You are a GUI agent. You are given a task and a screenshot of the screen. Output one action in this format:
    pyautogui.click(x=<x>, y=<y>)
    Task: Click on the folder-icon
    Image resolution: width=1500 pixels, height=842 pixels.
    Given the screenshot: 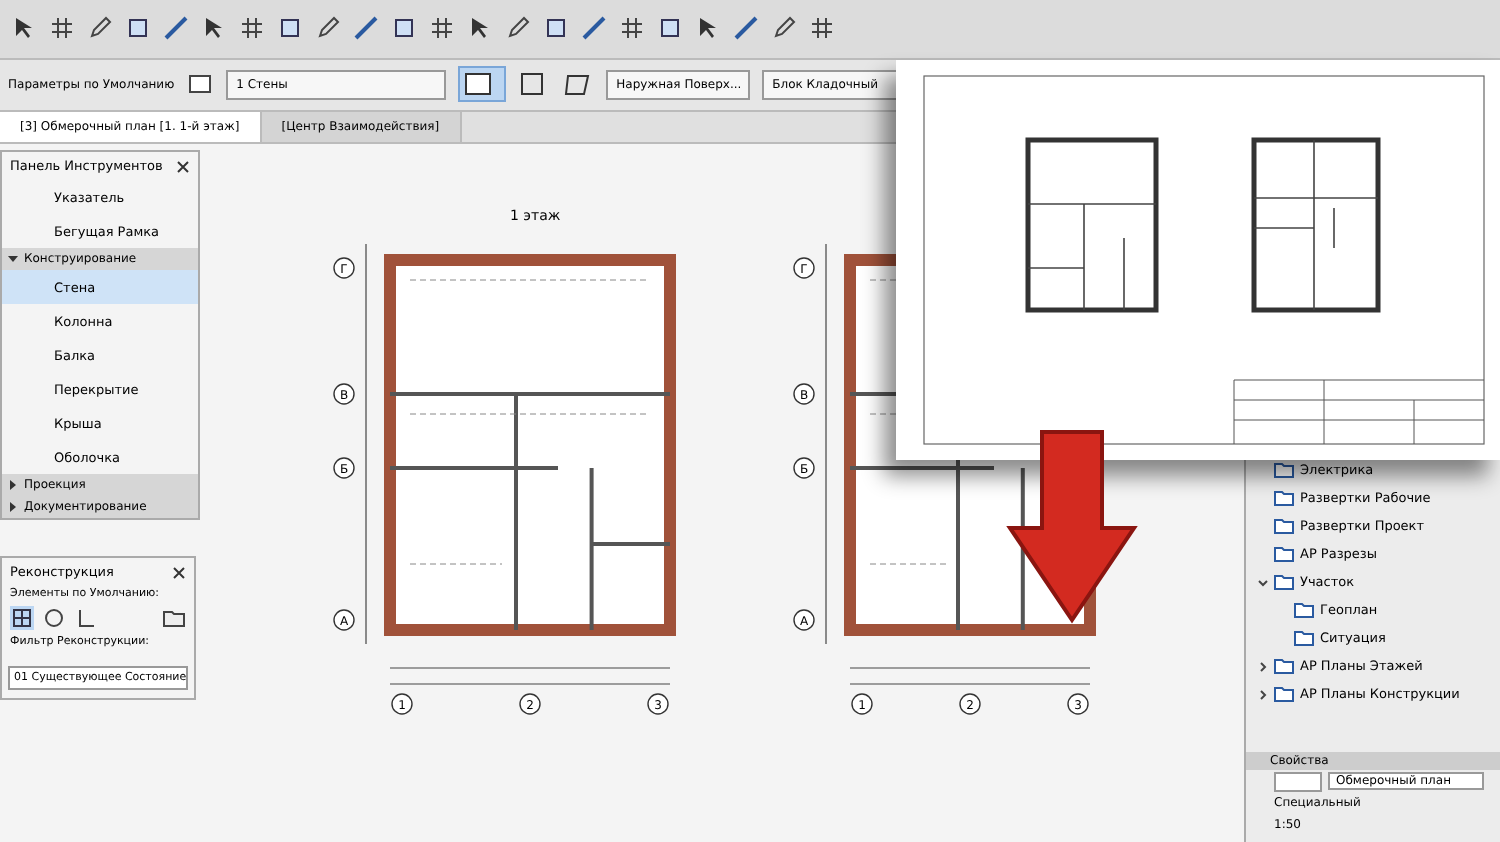 What is the action you would take?
    pyautogui.click(x=174, y=618)
    